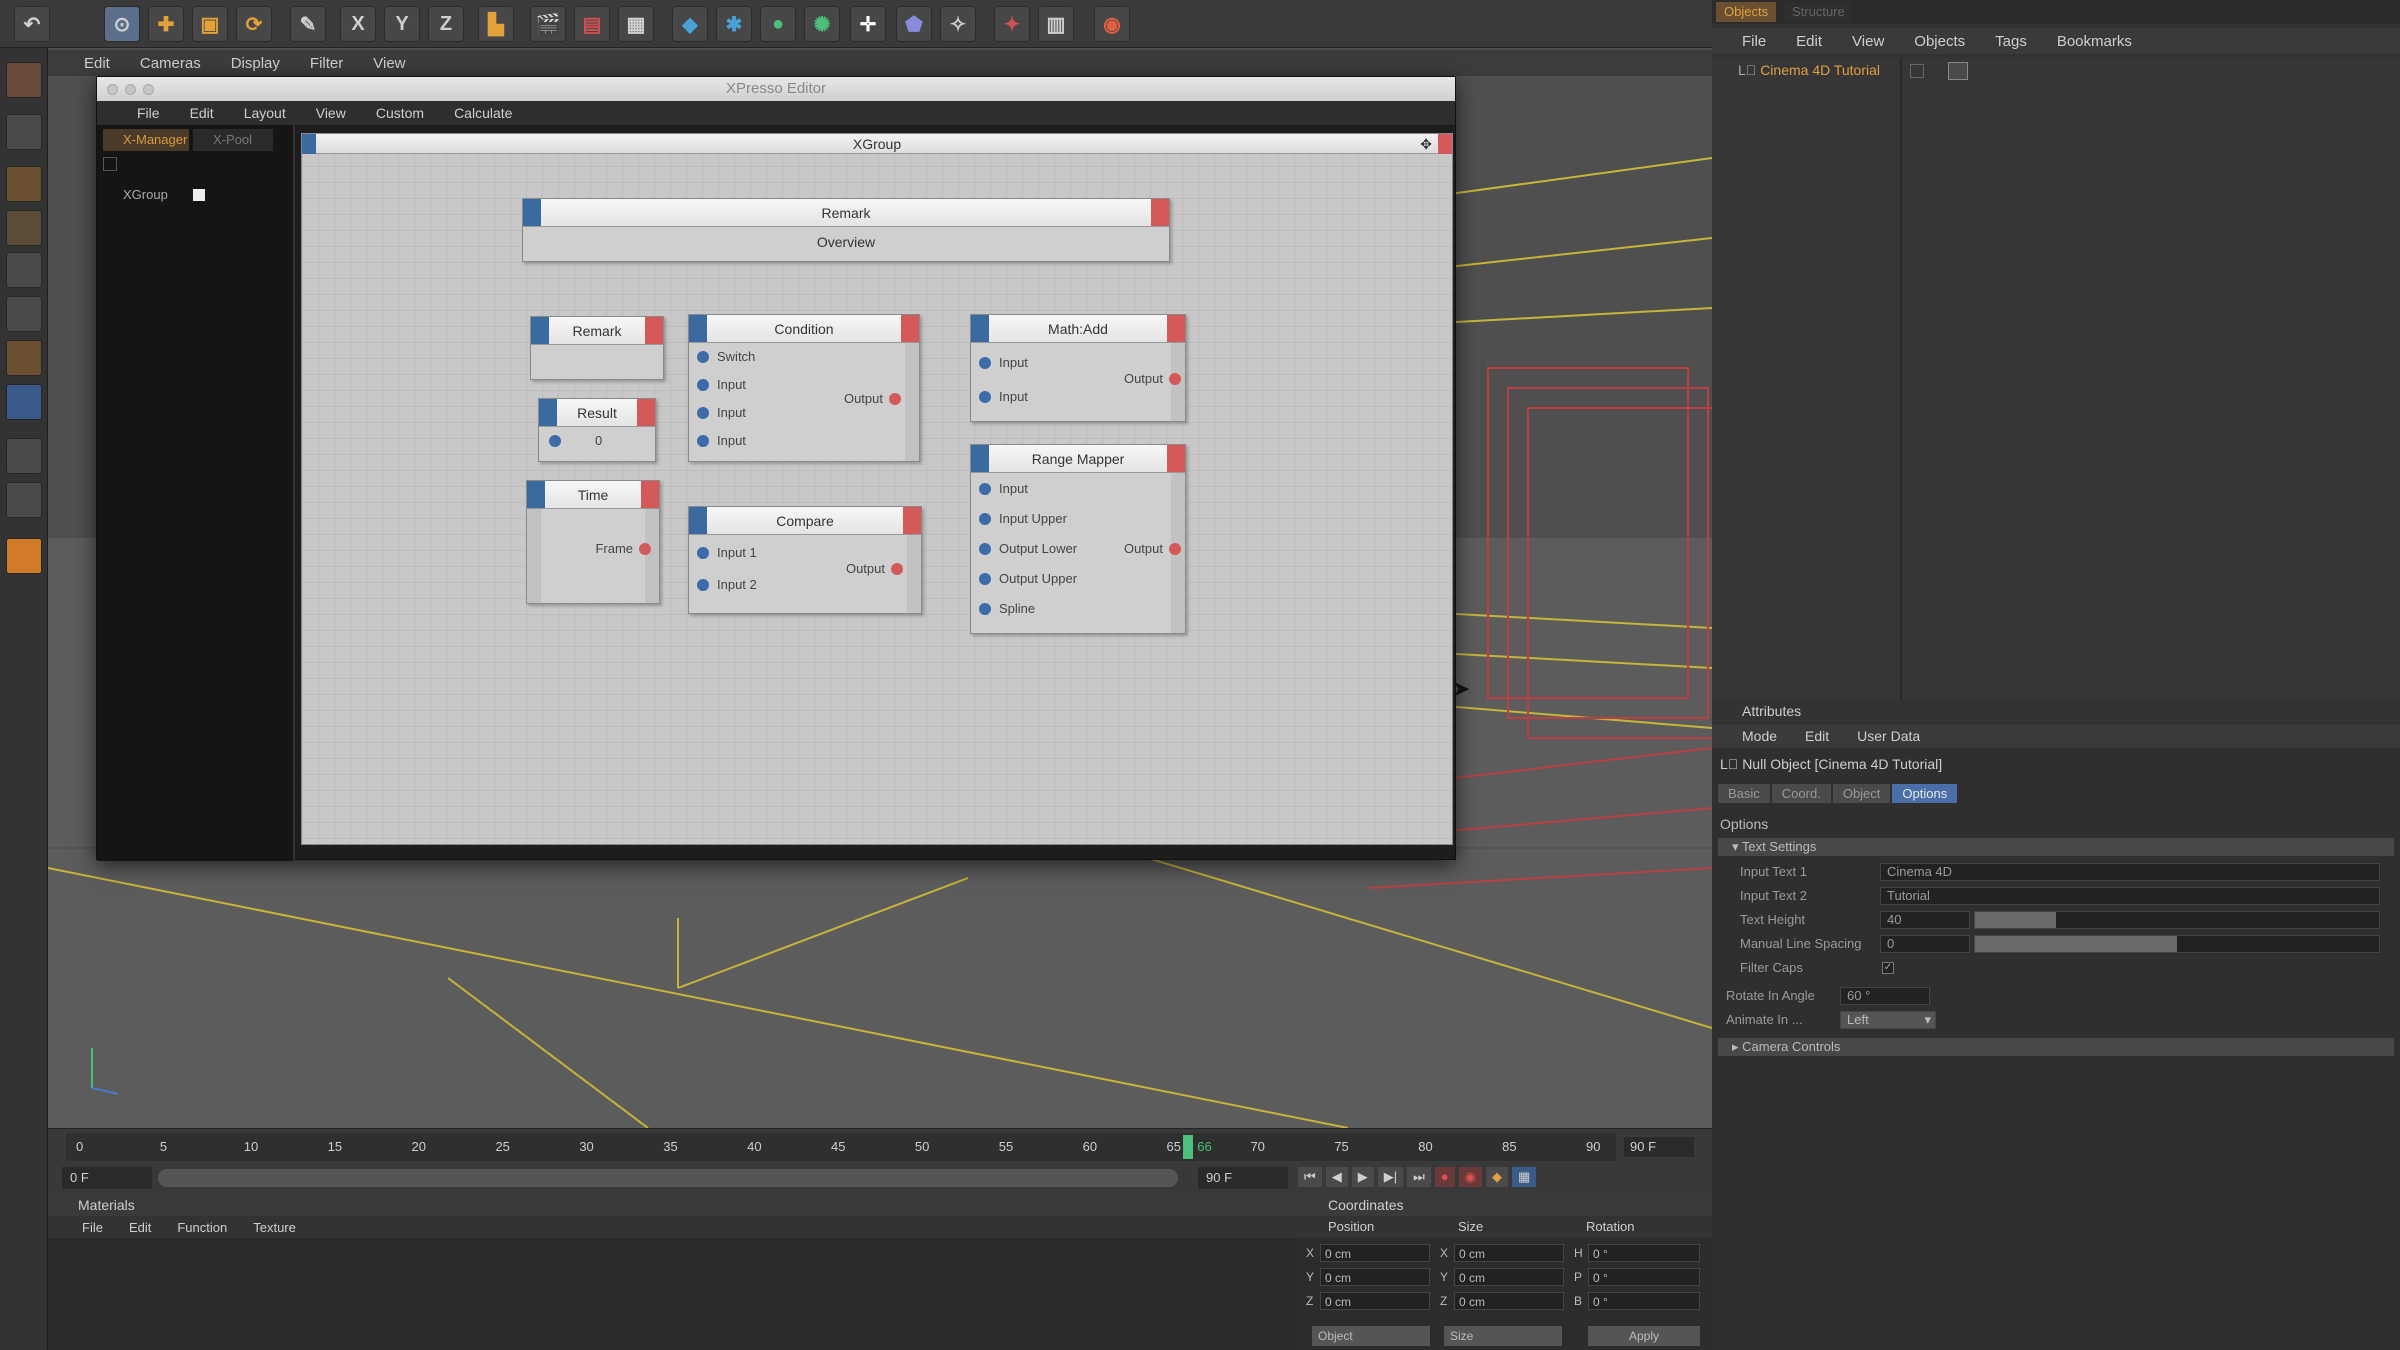 The width and height of the screenshot is (2400, 1350). I want to click on keyframe-icon: ◆, so click(1496, 1177).